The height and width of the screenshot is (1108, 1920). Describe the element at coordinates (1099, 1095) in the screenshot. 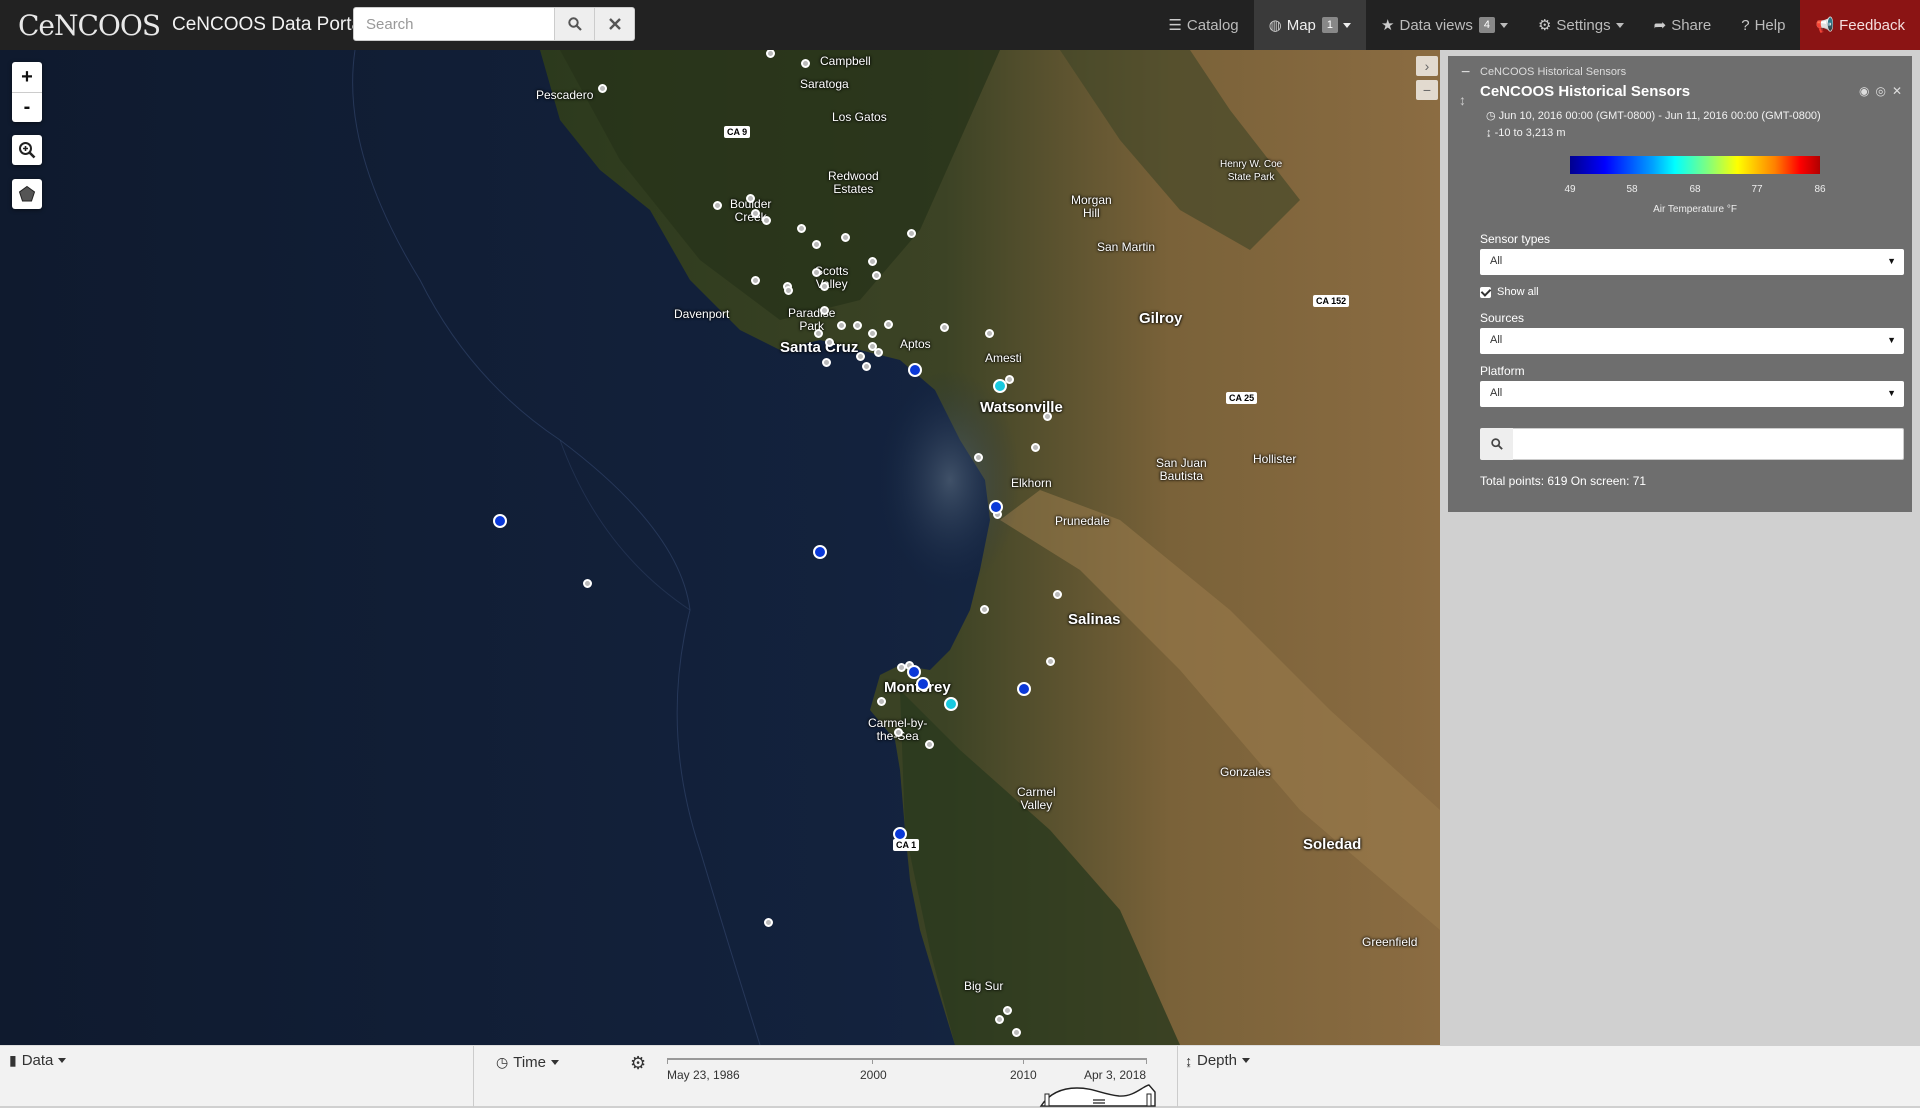

I see `time-brush` at that location.